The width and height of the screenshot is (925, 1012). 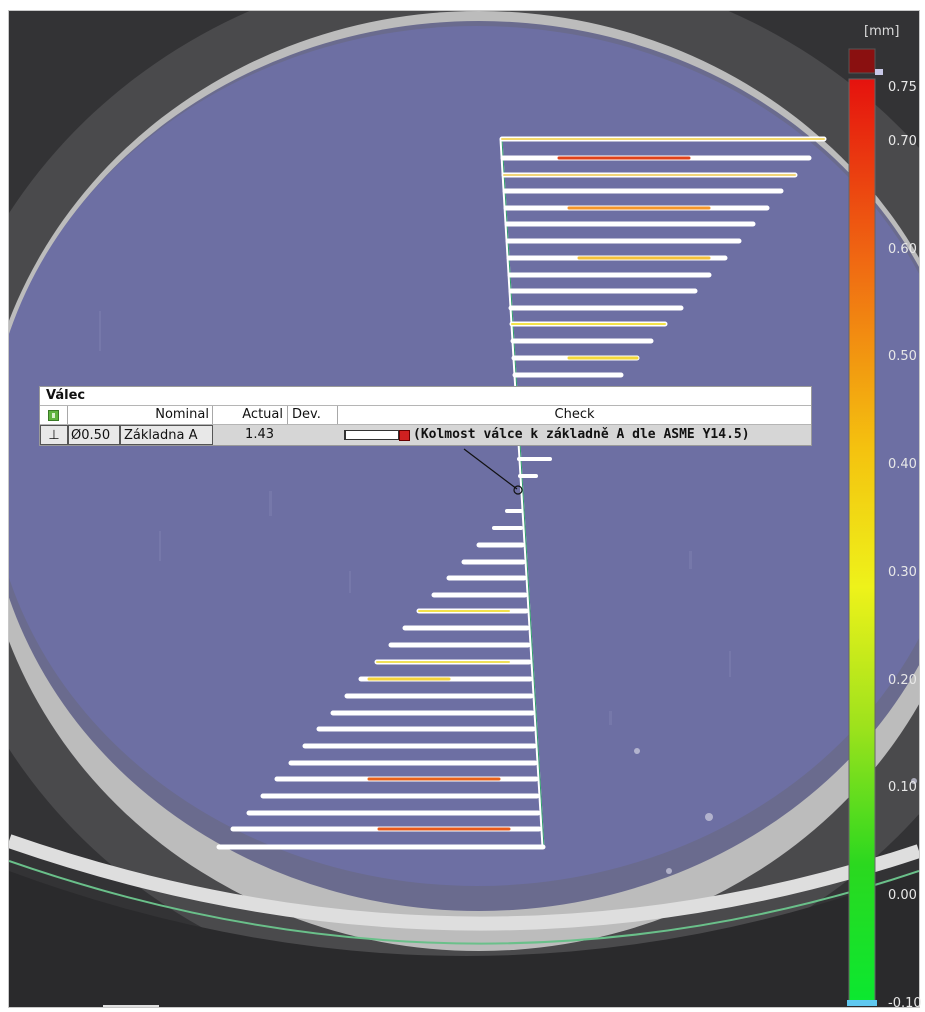 What do you see at coordinates (902, 680) in the screenshot?
I see `scale-tick-label: 0.20` at bounding box center [902, 680].